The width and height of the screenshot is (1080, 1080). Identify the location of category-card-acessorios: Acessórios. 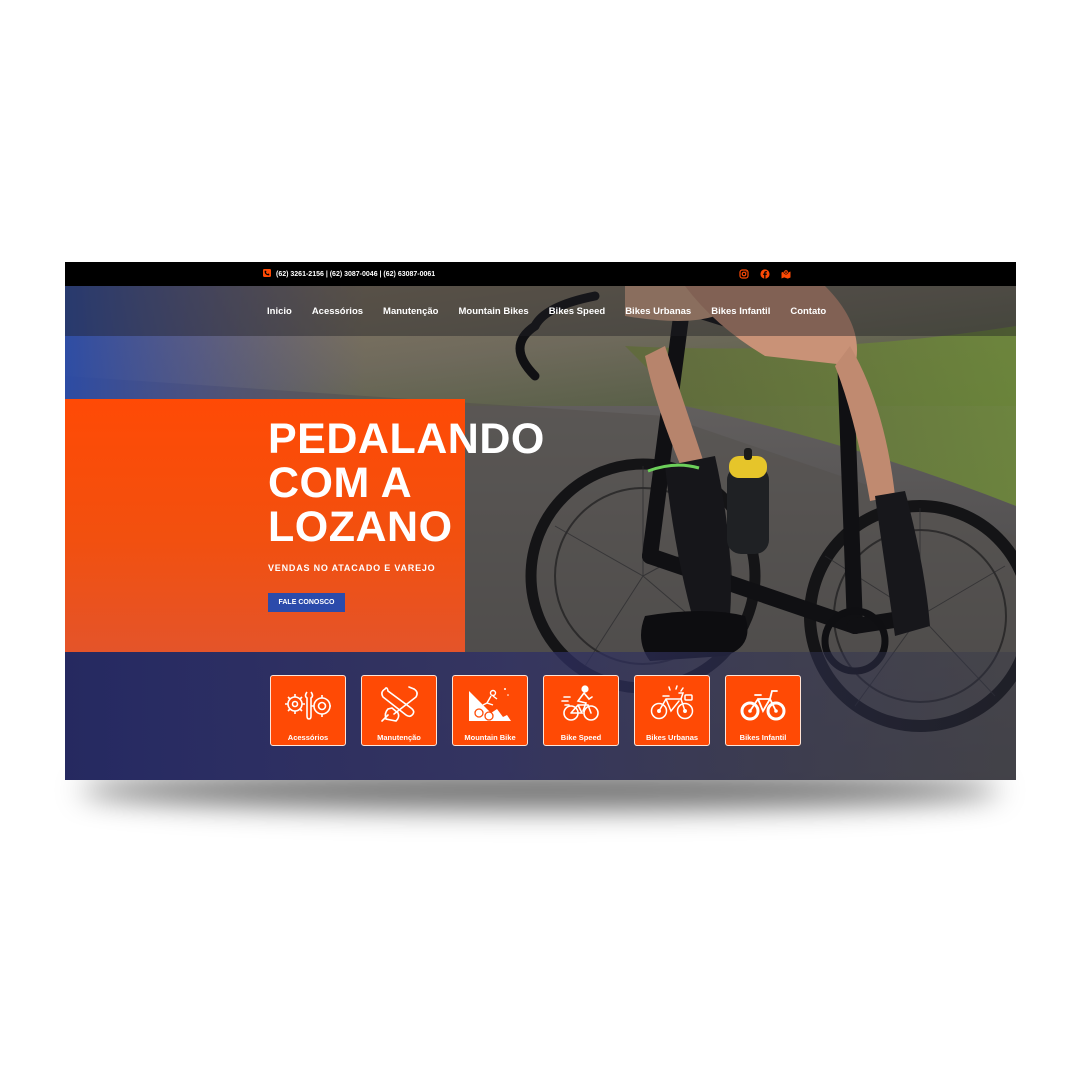
(308, 710).